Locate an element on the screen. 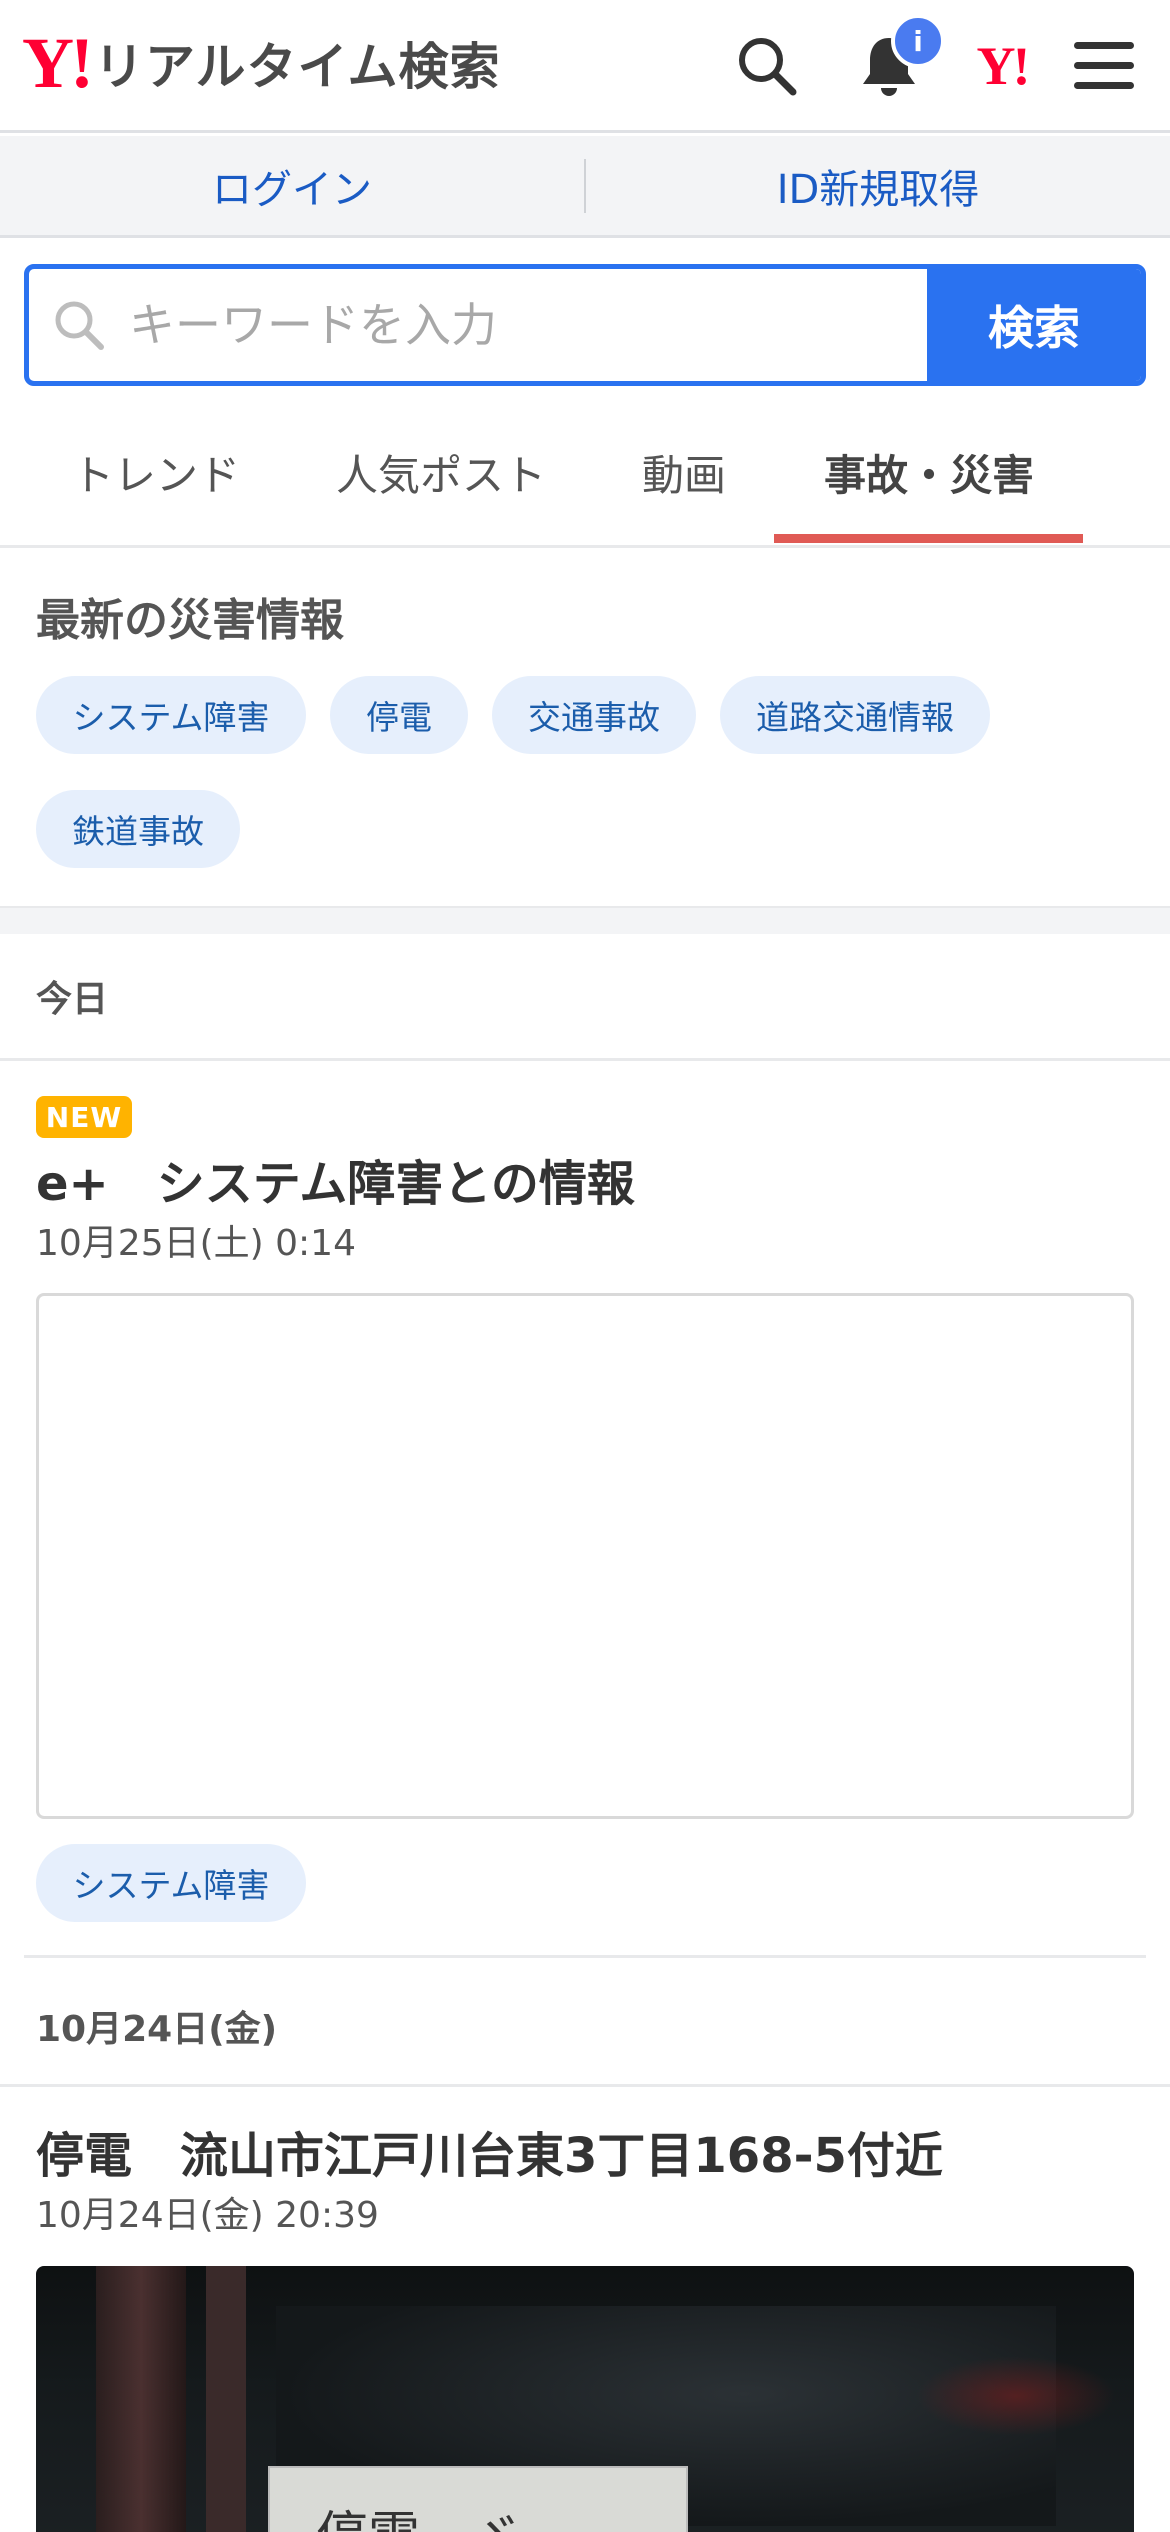  app-header: Y! リアルタイム検索 i Y! is located at coordinates (585, 66).